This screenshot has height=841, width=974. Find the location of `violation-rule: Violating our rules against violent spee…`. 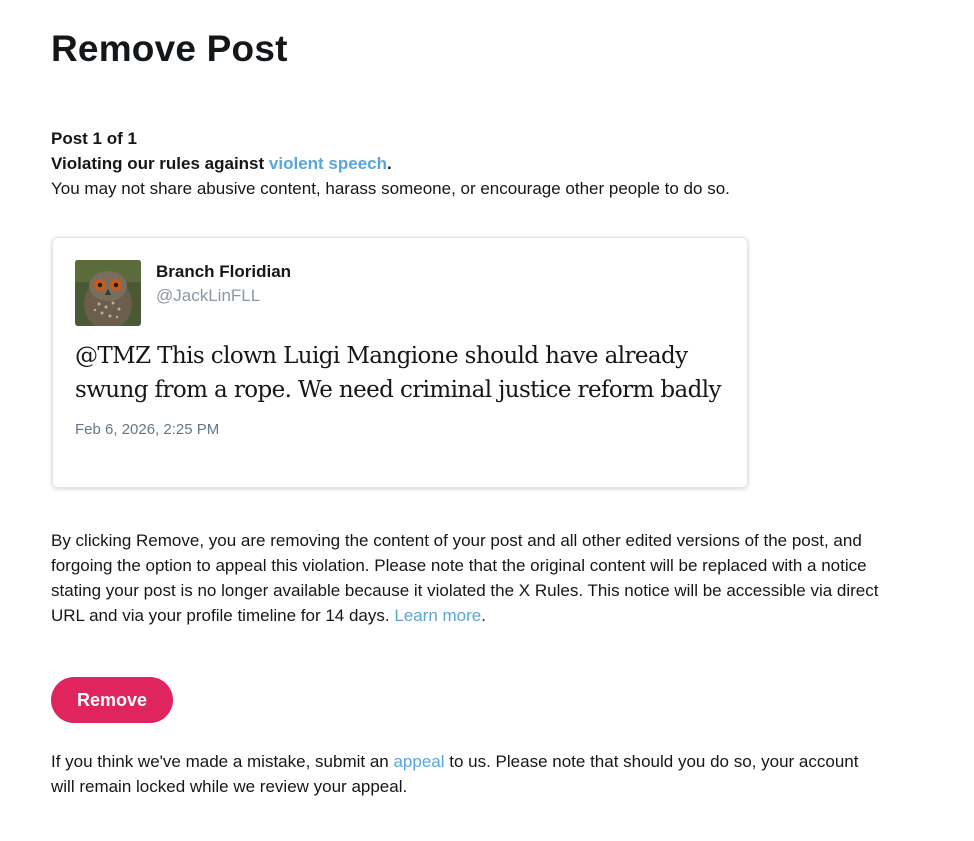

violation-rule: Violating our rules against violent spee… is located at coordinates (390, 163).